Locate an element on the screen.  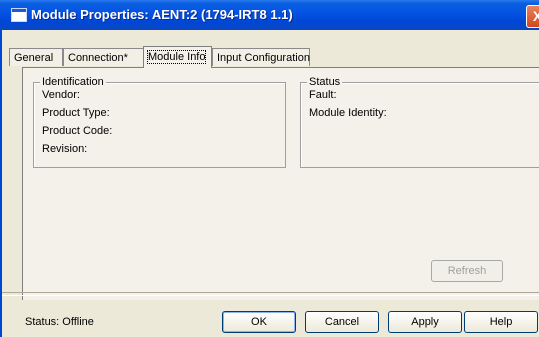
refresh-button: Refresh is located at coordinates (467, 271).